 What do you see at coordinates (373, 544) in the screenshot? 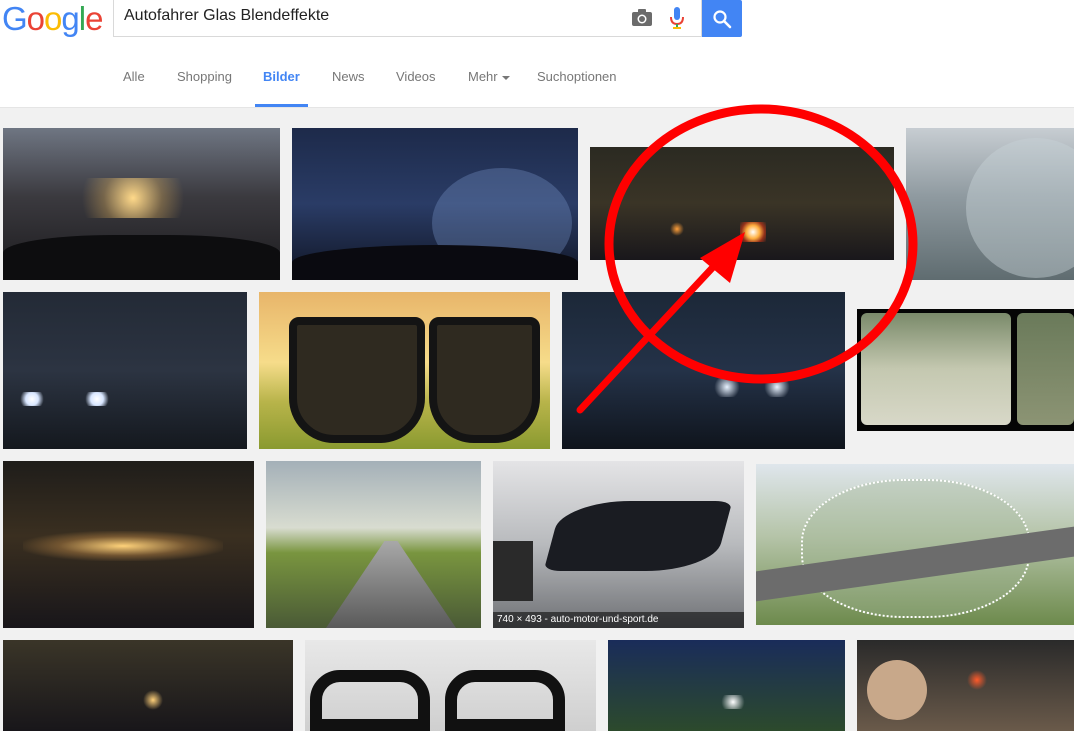
I see `image-result-sunny-country-road` at bounding box center [373, 544].